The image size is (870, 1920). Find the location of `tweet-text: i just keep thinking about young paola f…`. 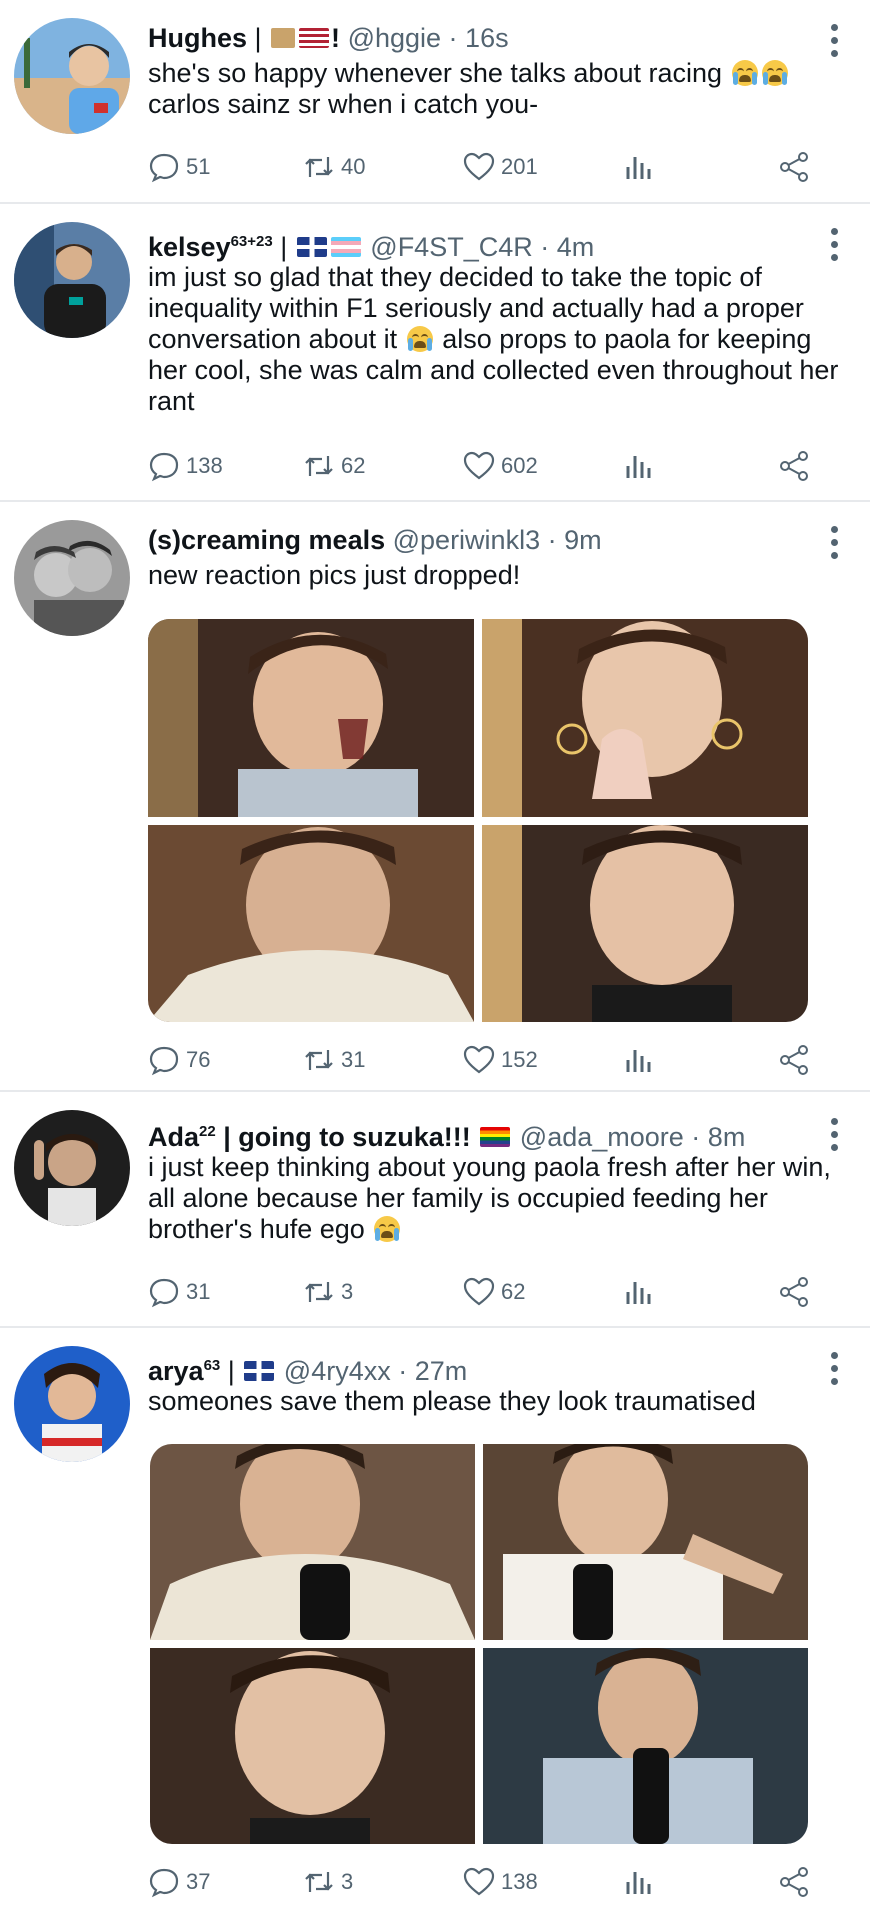

tweet-text: i just keep thinking about young paola f… is located at coordinates (489, 1198).